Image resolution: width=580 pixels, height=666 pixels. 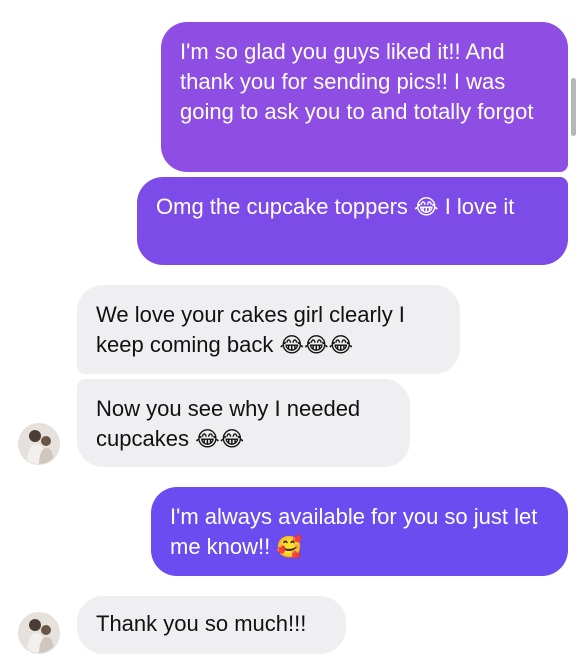 What do you see at coordinates (476, 206) in the screenshot?
I see `message-text: I love it` at bounding box center [476, 206].